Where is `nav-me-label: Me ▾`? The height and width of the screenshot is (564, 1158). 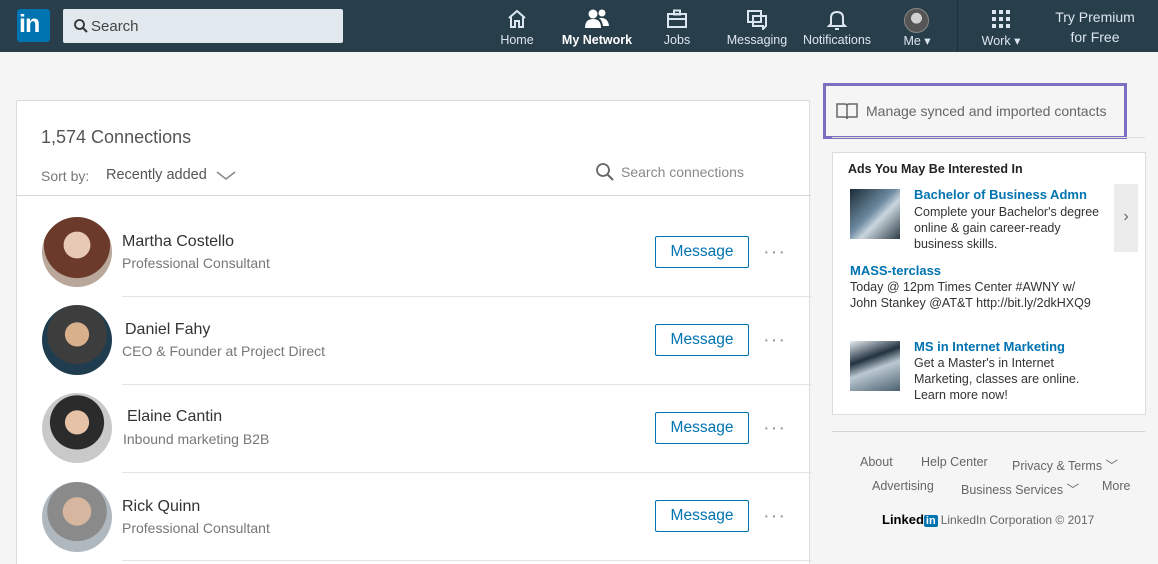 nav-me-label: Me ▾ is located at coordinates (917, 41).